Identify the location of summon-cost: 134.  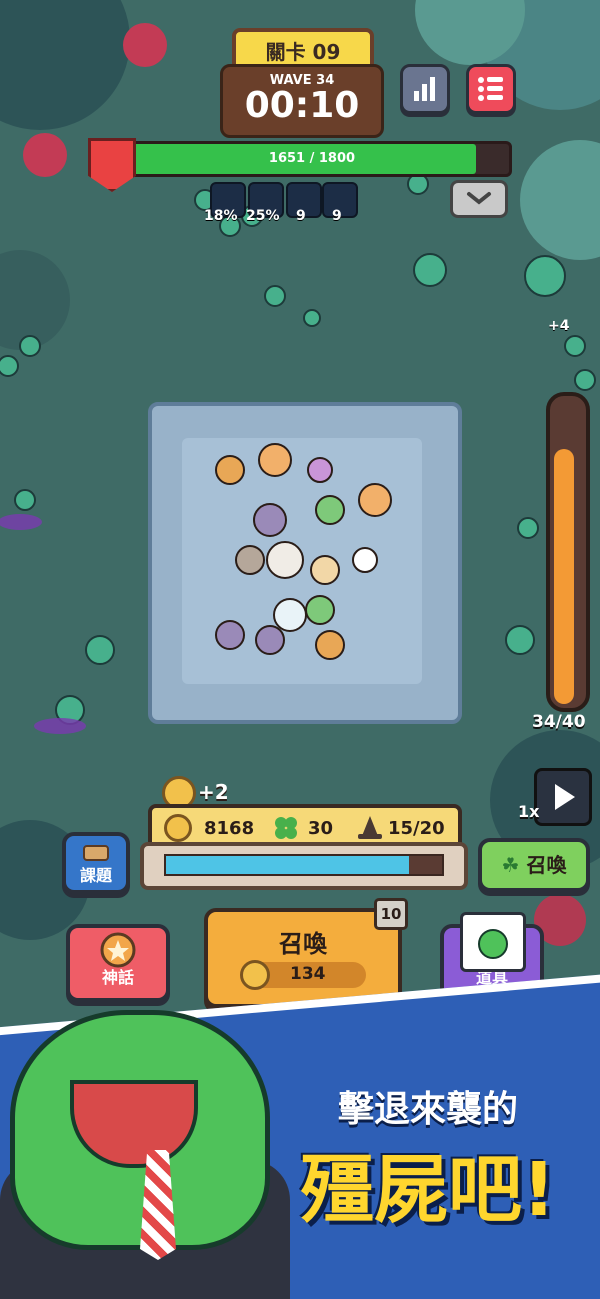
(308, 974).